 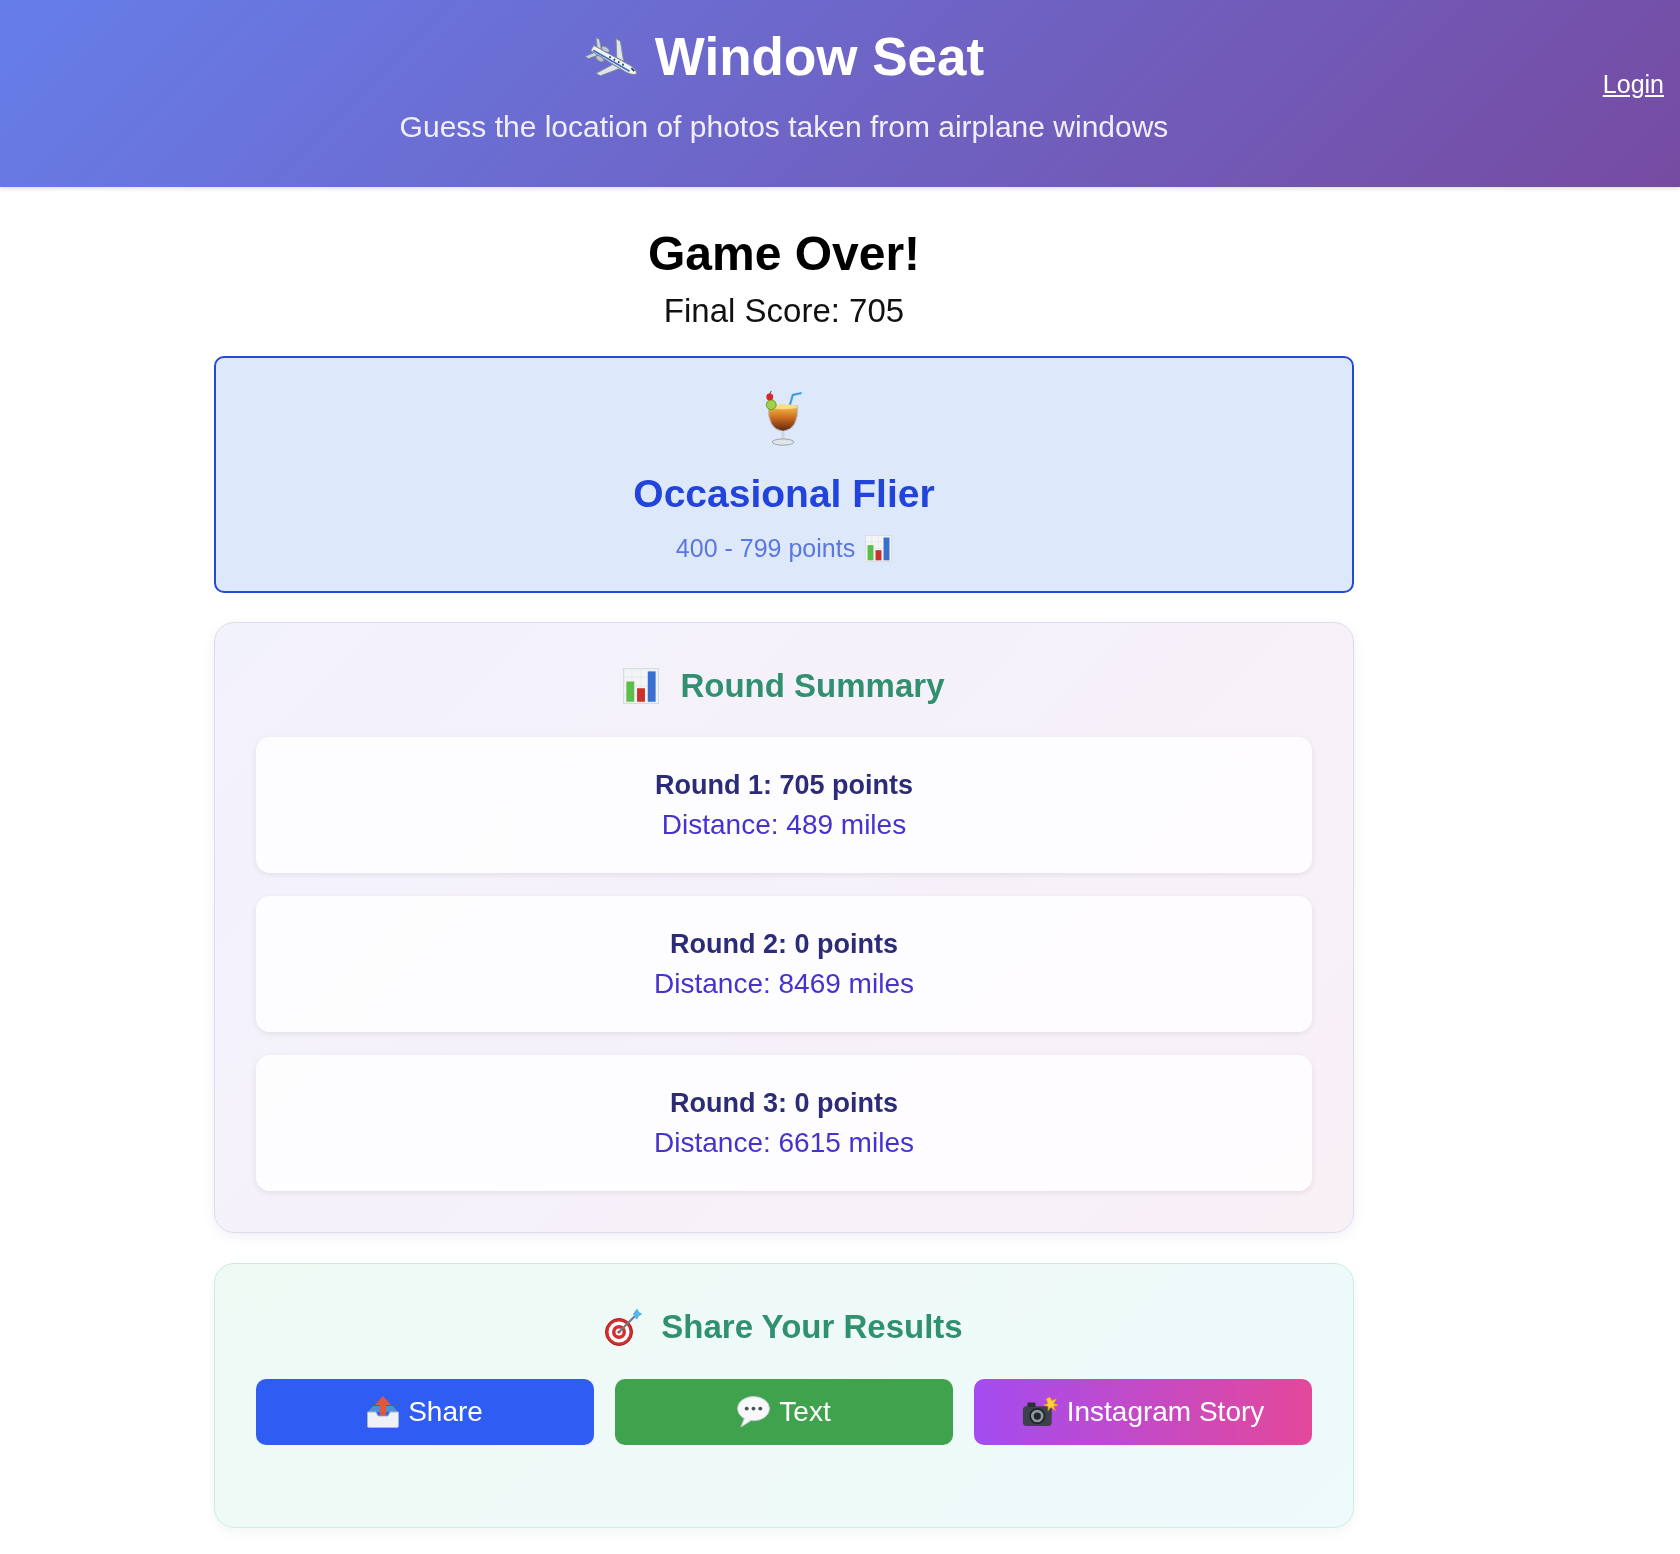 I want to click on camera-flash-icon, so click(x=1039, y=1412).